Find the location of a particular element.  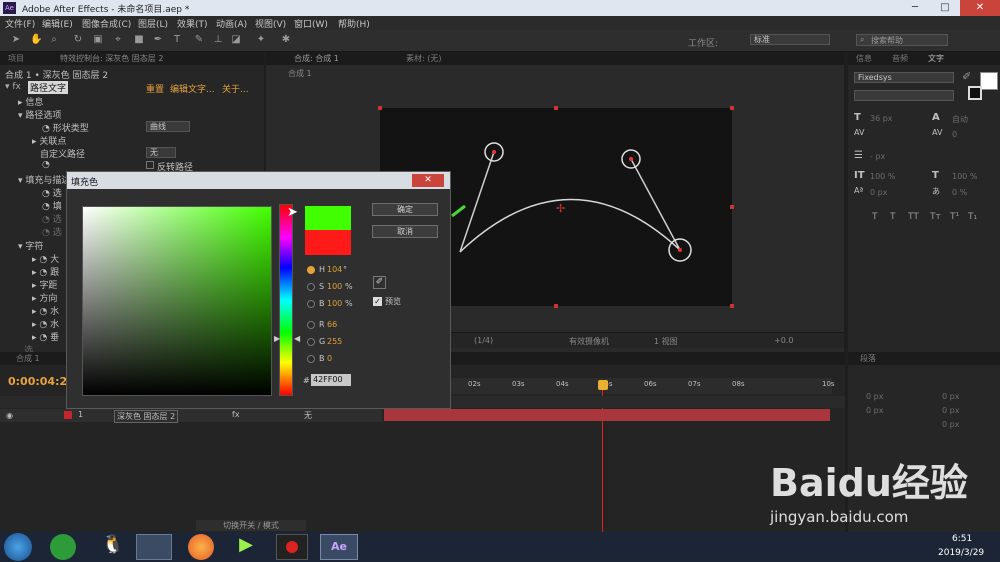

s-radio is located at coordinates (311, 287).